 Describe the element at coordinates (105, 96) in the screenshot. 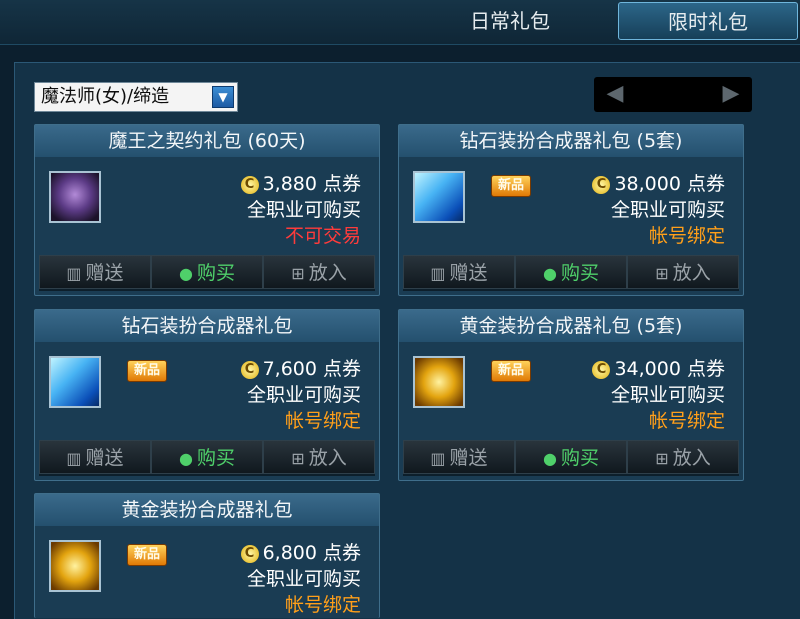

I see `class-filter-value: 魔法师(女)/缔造` at that location.